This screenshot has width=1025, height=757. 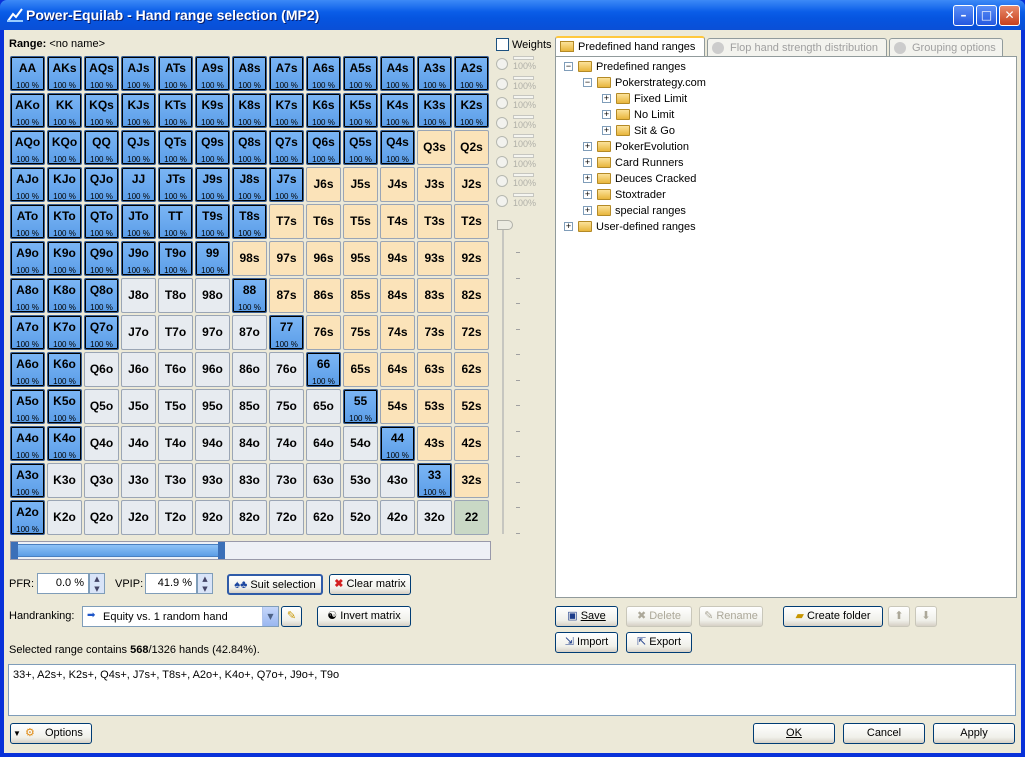 I want to click on hand-cell: A7o 100 %, so click(x=27, y=332).